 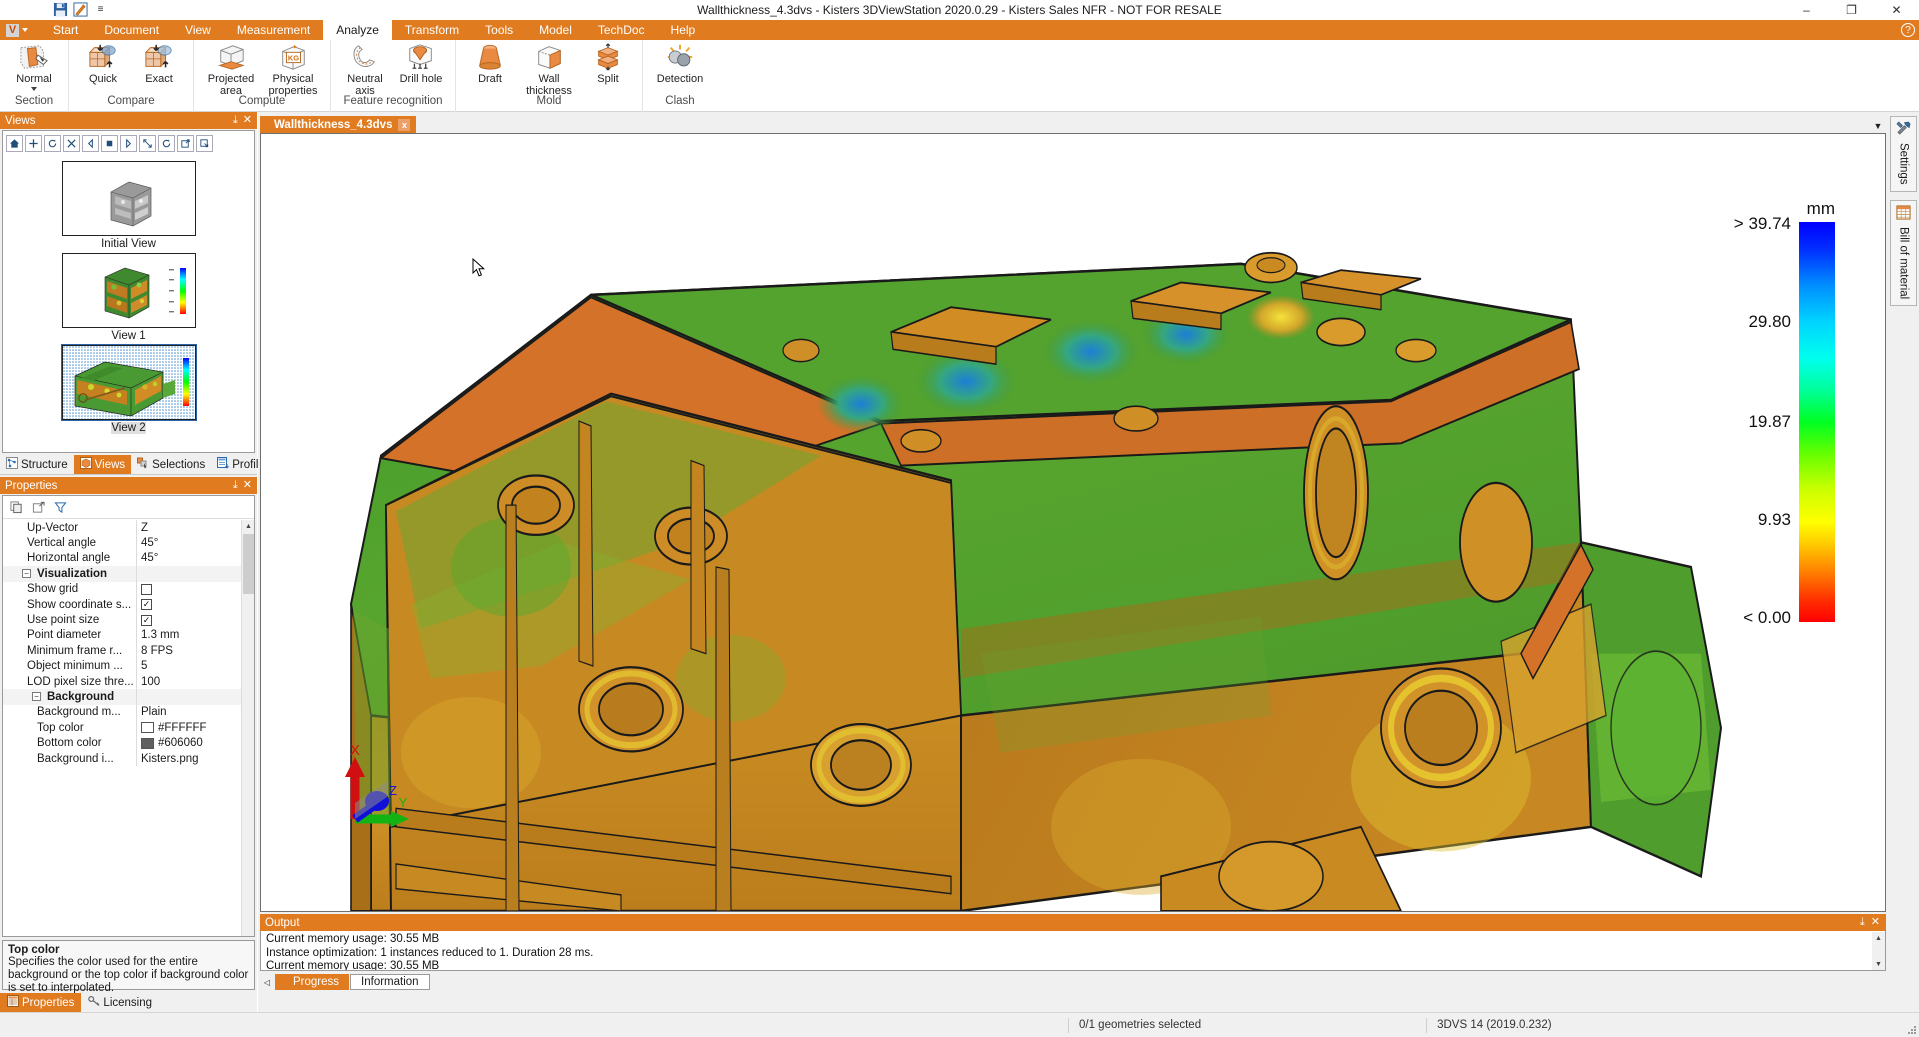 What do you see at coordinates (41, 1002) in the screenshot?
I see `tab-properties: Properties` at bounding box center [41, 1002].